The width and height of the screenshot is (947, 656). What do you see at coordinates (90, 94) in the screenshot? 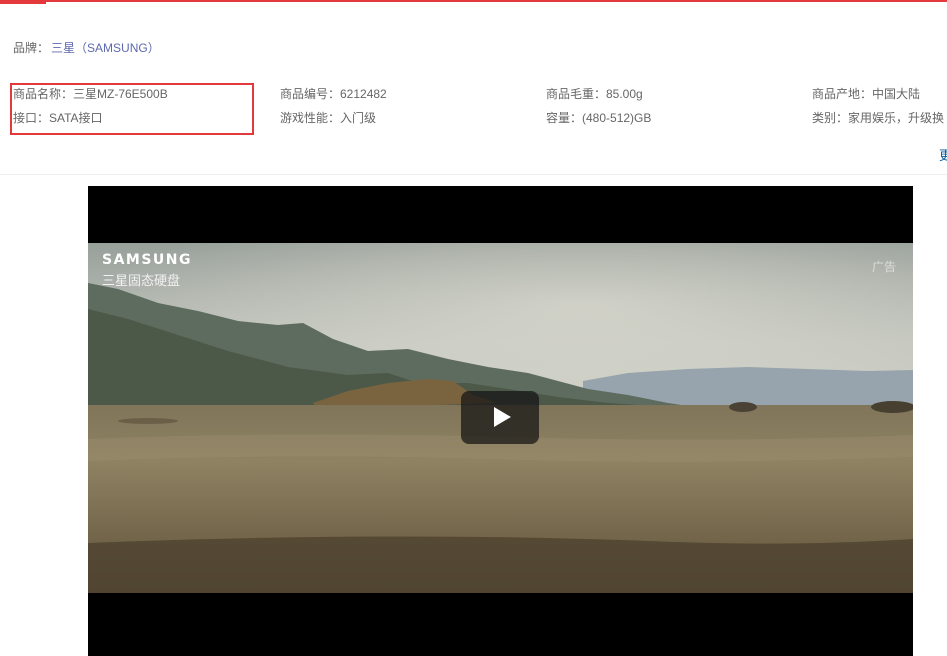
I see `param-product-name: 商品名称：三星MZ-76E500B` at bounding box center [90, 94].